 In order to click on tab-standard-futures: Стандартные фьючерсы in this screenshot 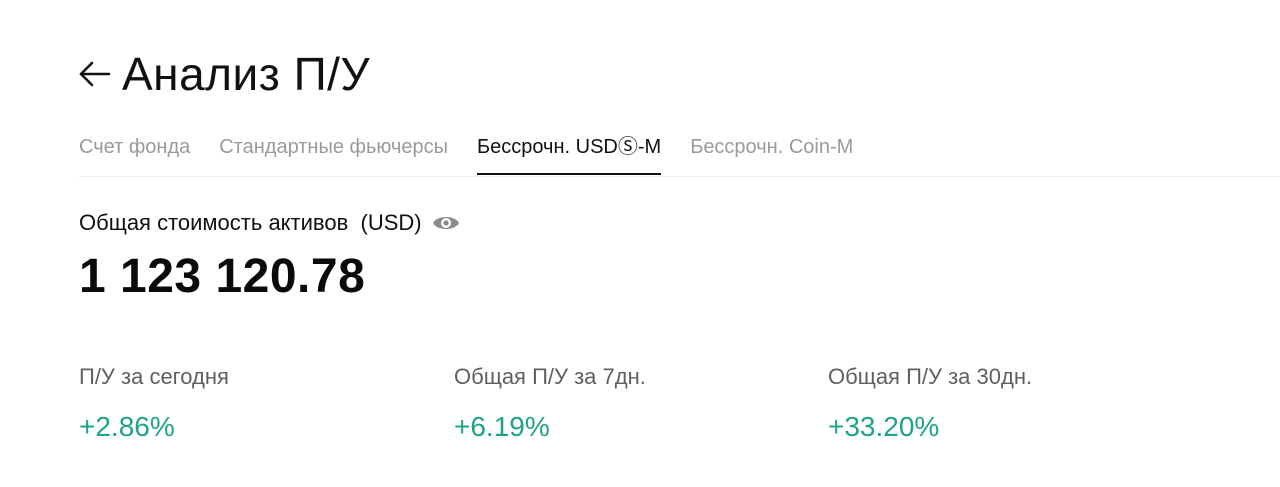, I will do `click(333, 149)`.